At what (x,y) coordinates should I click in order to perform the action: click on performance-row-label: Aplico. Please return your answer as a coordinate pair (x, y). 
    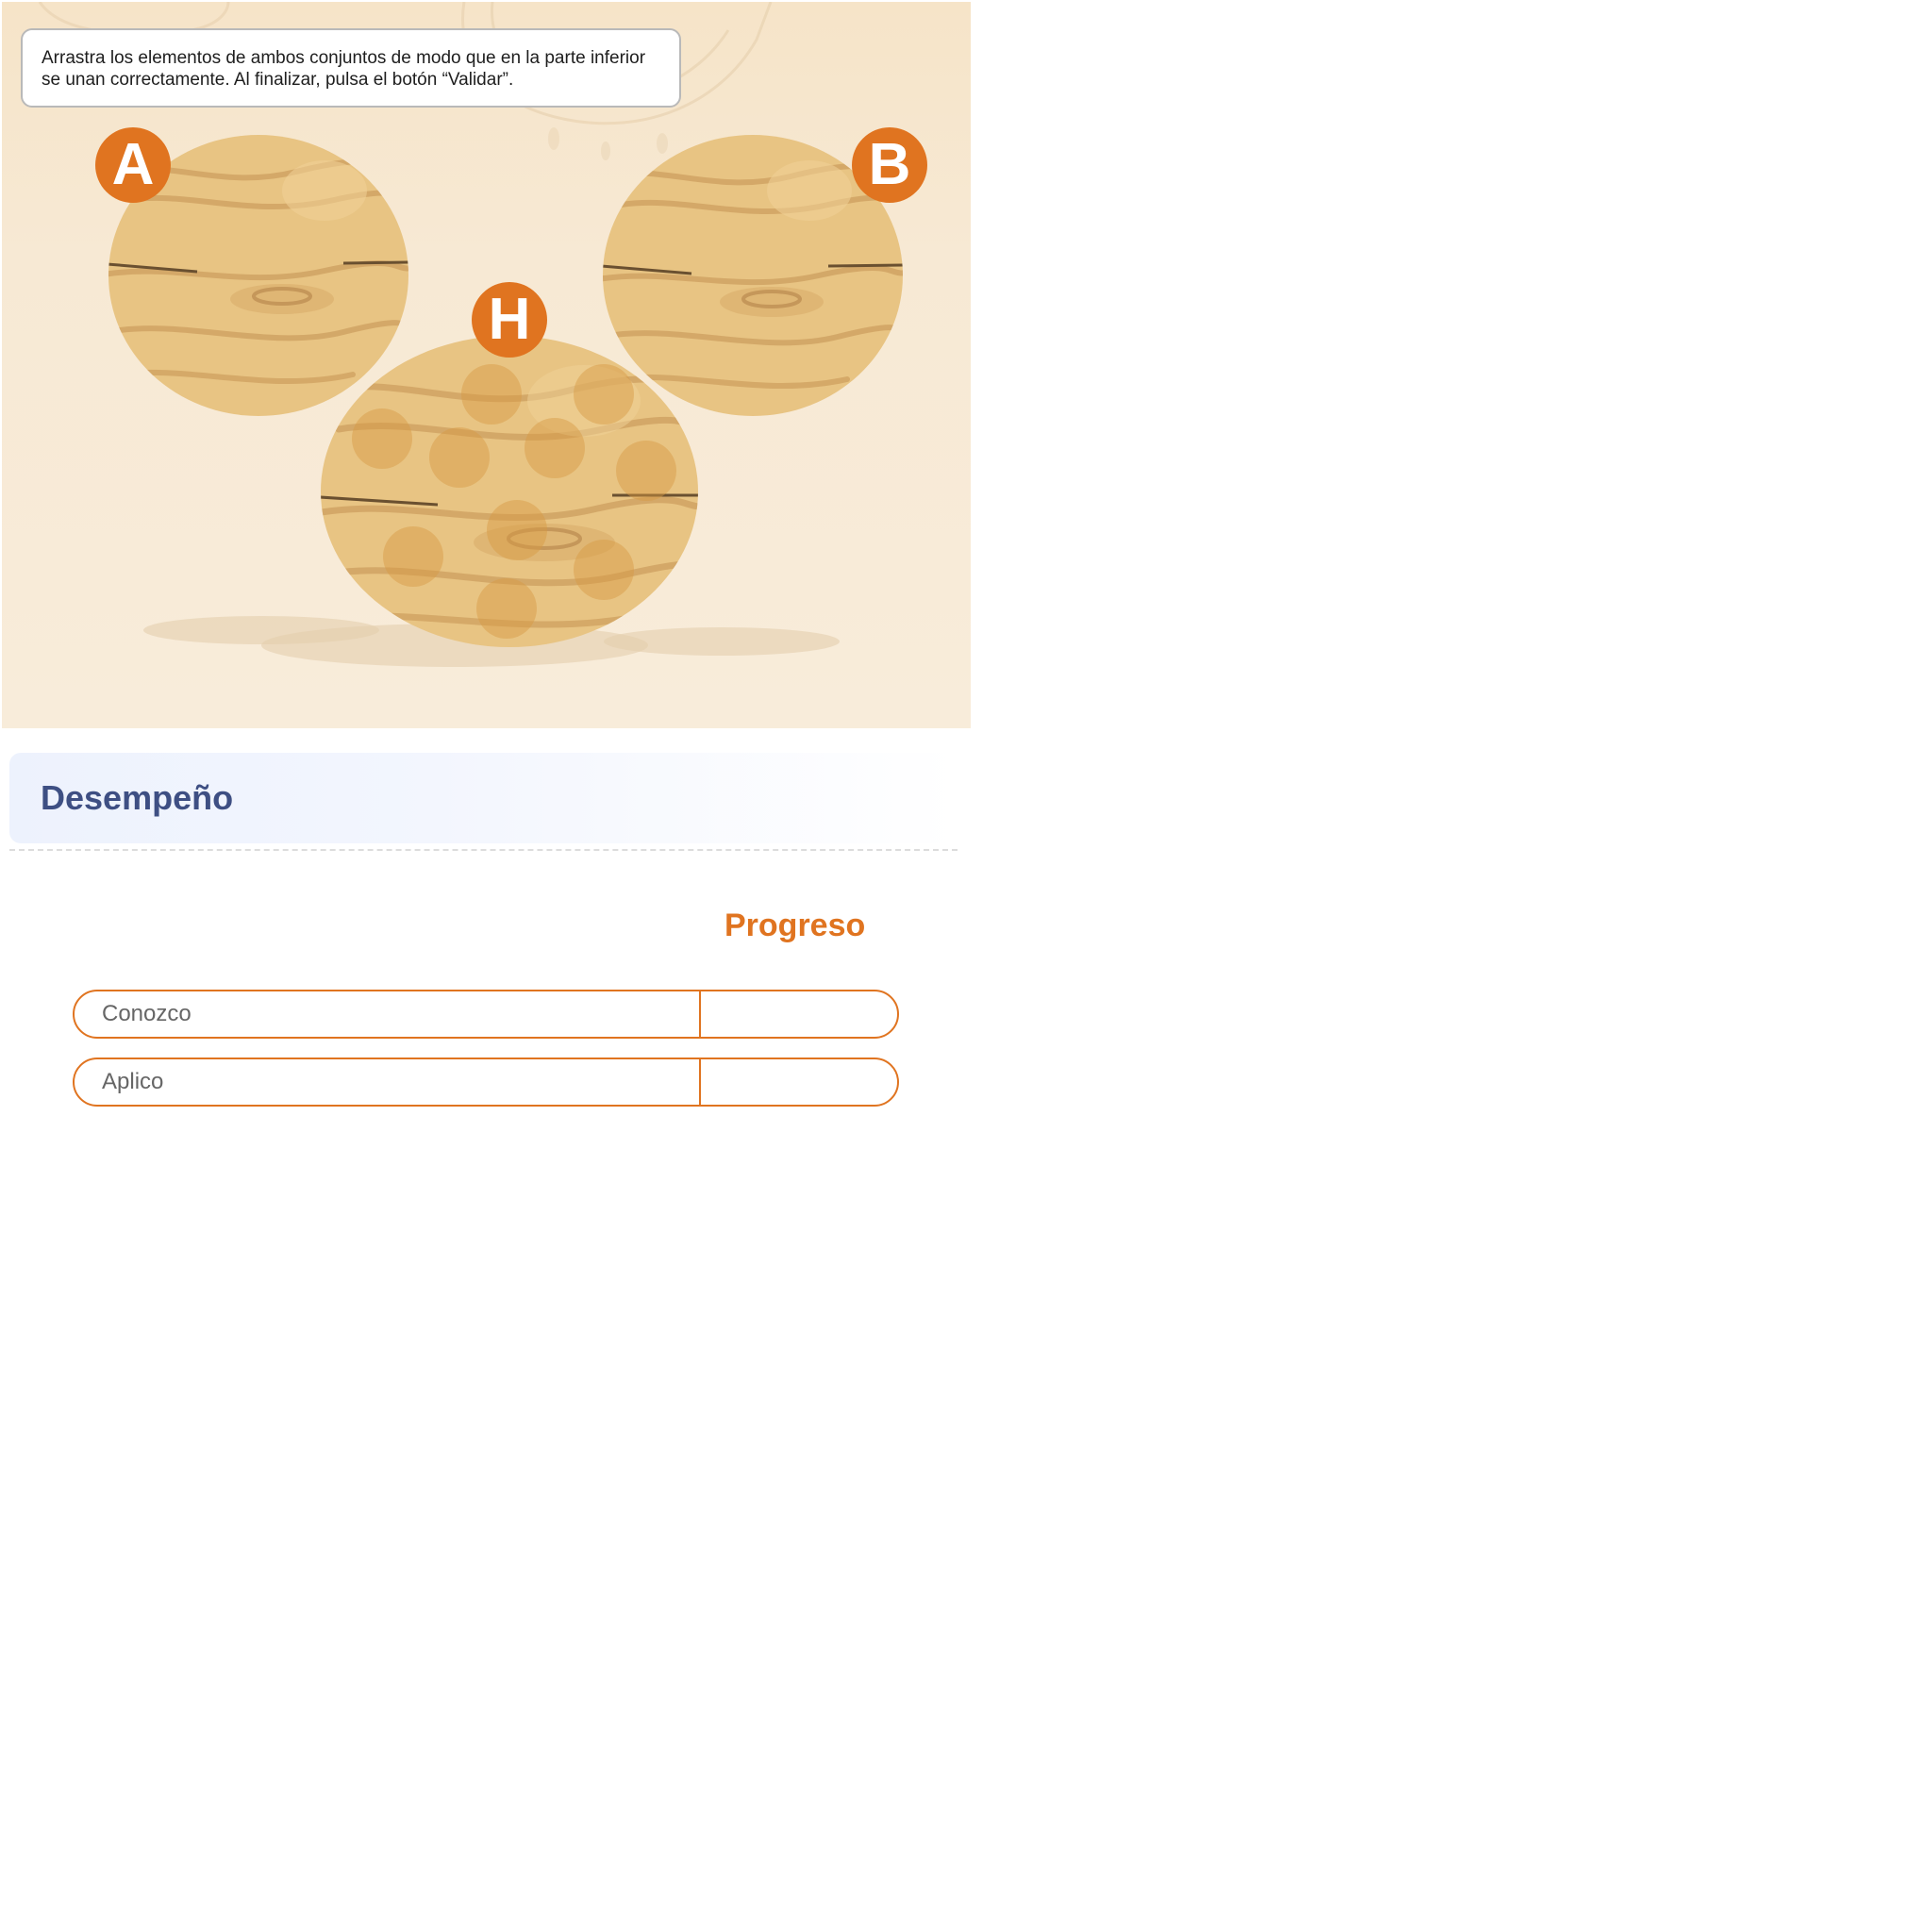
    Looking at the image, I should click on (388, 1082).